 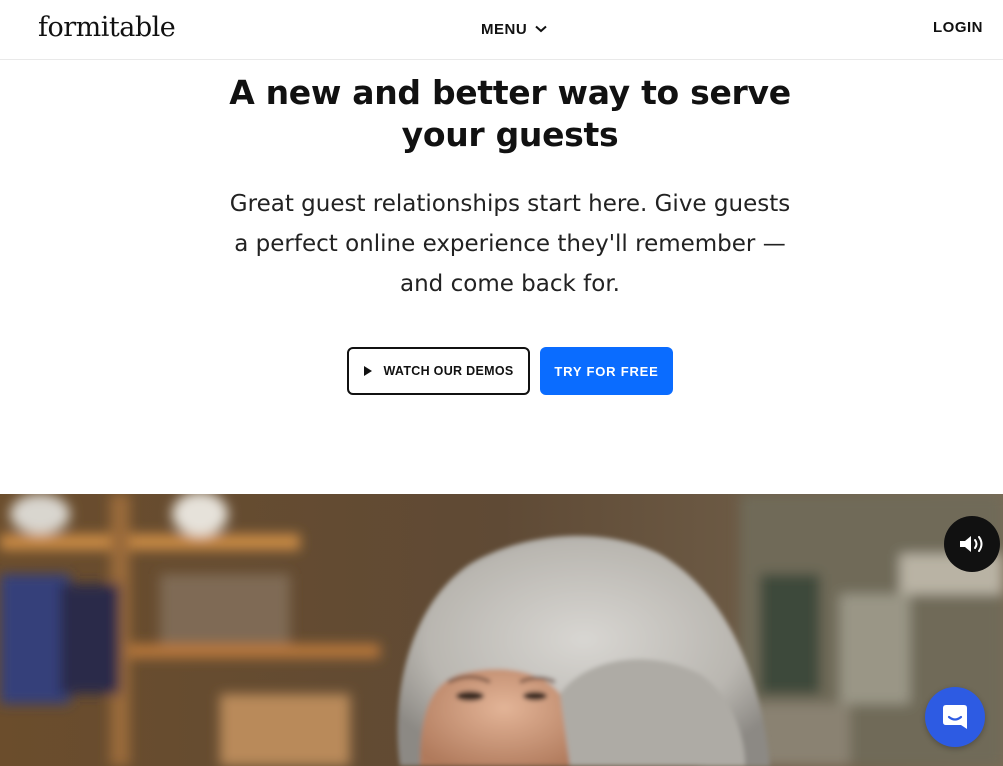 I want to click on top-navigation-bar: formitable MENU LOGIN, so click(x=501, y=30).